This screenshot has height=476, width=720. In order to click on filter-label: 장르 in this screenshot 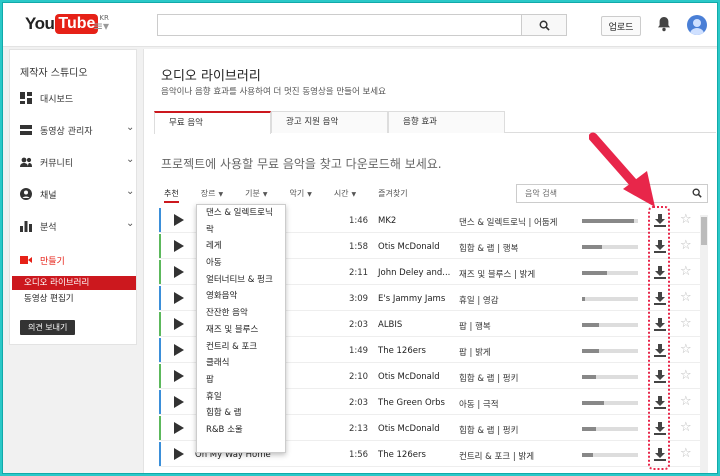, I will do `click(208, 193)`.